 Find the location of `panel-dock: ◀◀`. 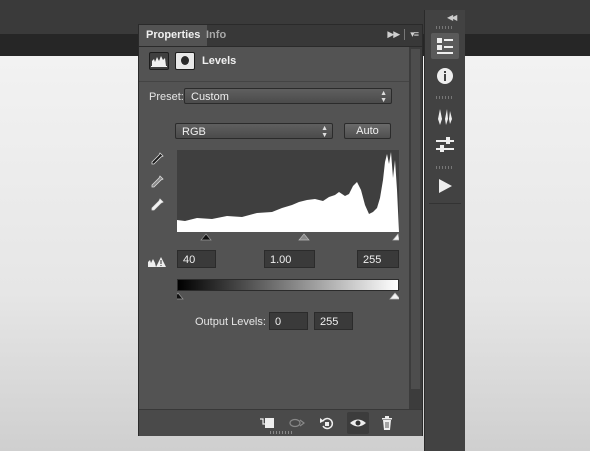

panel-dock: ◀◀ is located at coordinates (444, 230).